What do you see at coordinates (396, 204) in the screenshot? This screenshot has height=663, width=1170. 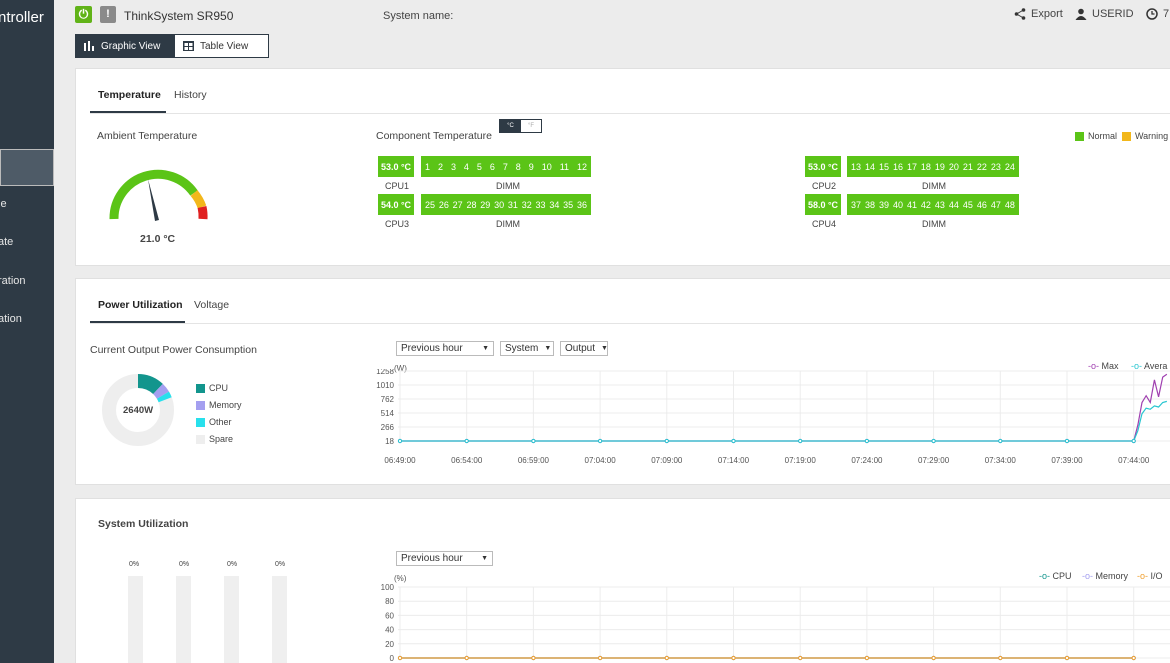 I see `cpu3-temp: 54.0 °C` at bounding box center [396, 204].